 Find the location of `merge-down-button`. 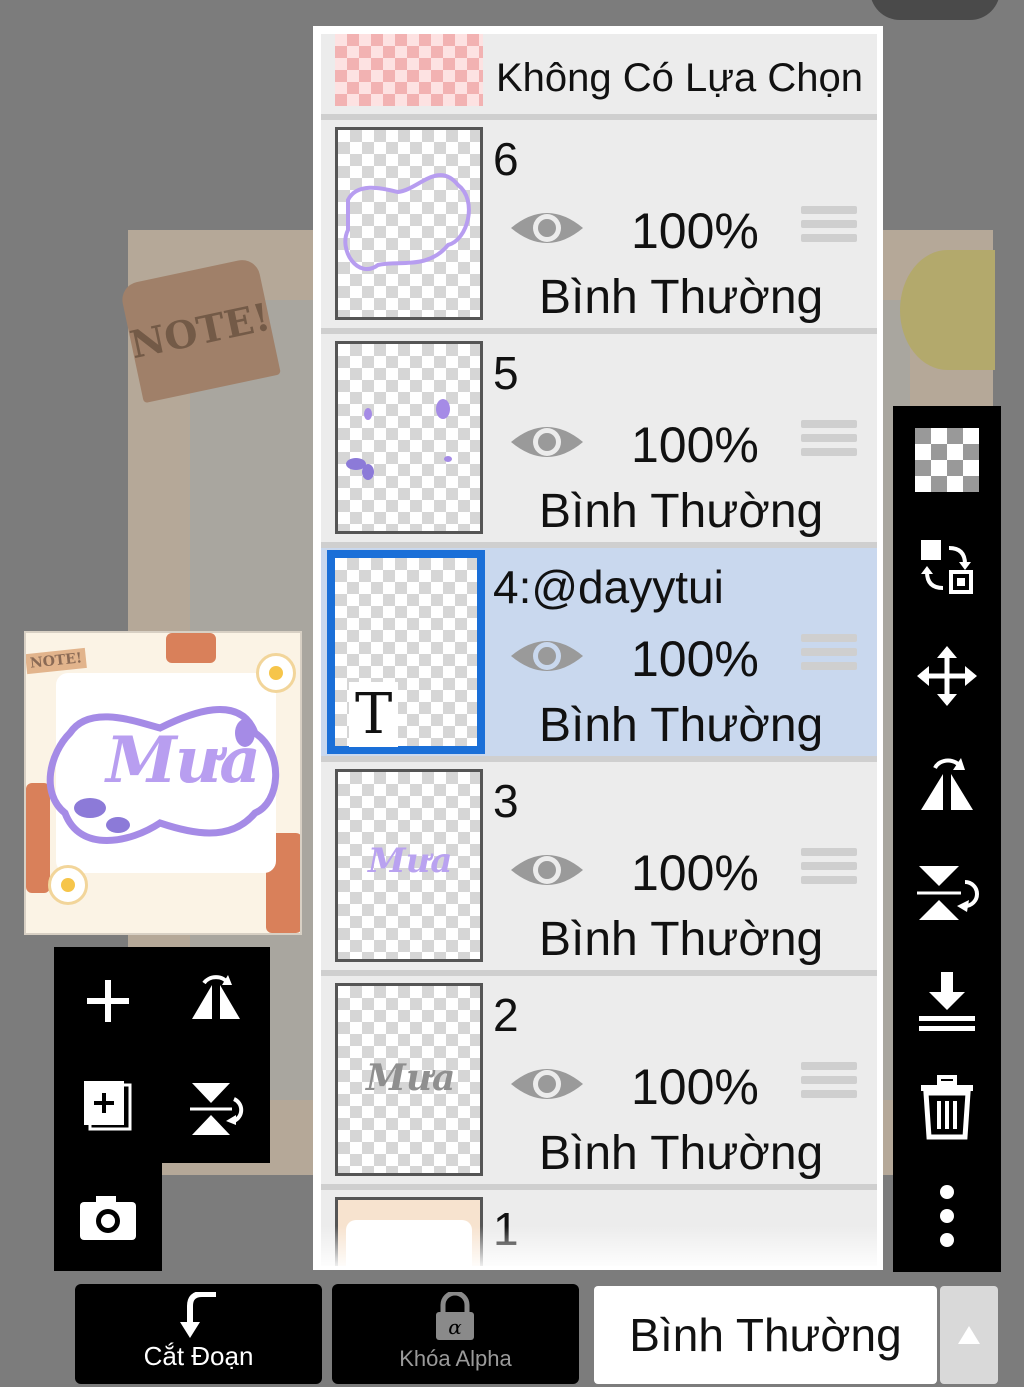

merge-down-button is located at coordinates (947, 1000).